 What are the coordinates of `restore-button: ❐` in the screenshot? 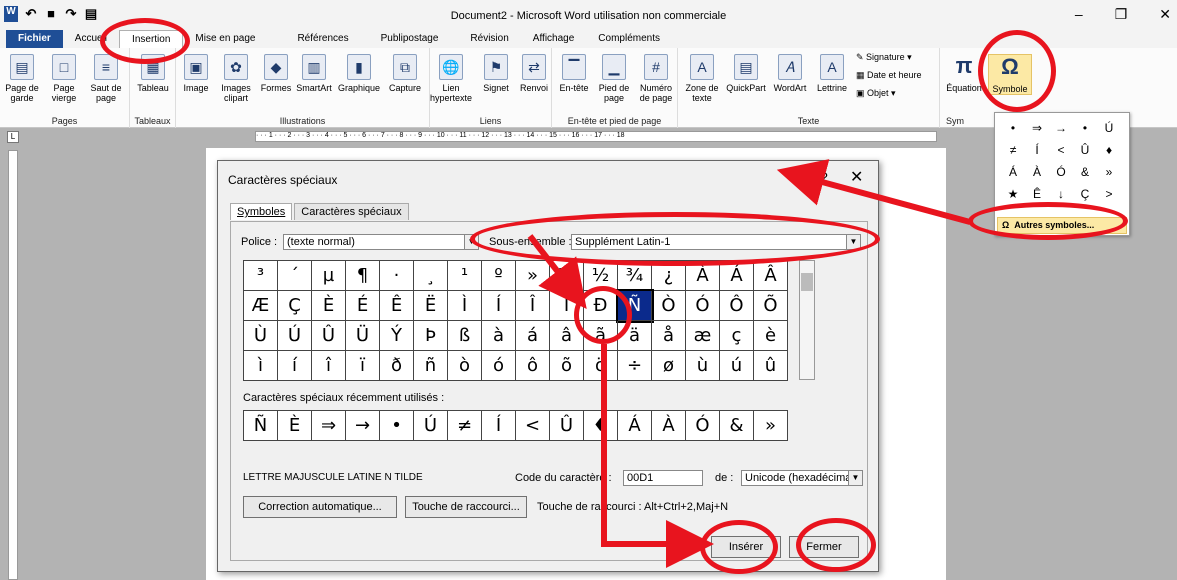 It's located at (1121, 14).